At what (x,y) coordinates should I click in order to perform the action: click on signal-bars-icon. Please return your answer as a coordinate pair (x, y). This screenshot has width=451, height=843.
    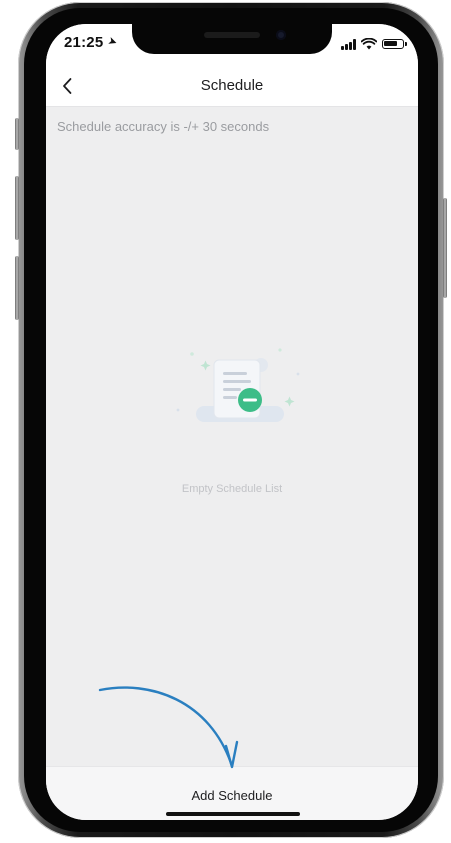
    Looking at the image, I should click on (348, 44).